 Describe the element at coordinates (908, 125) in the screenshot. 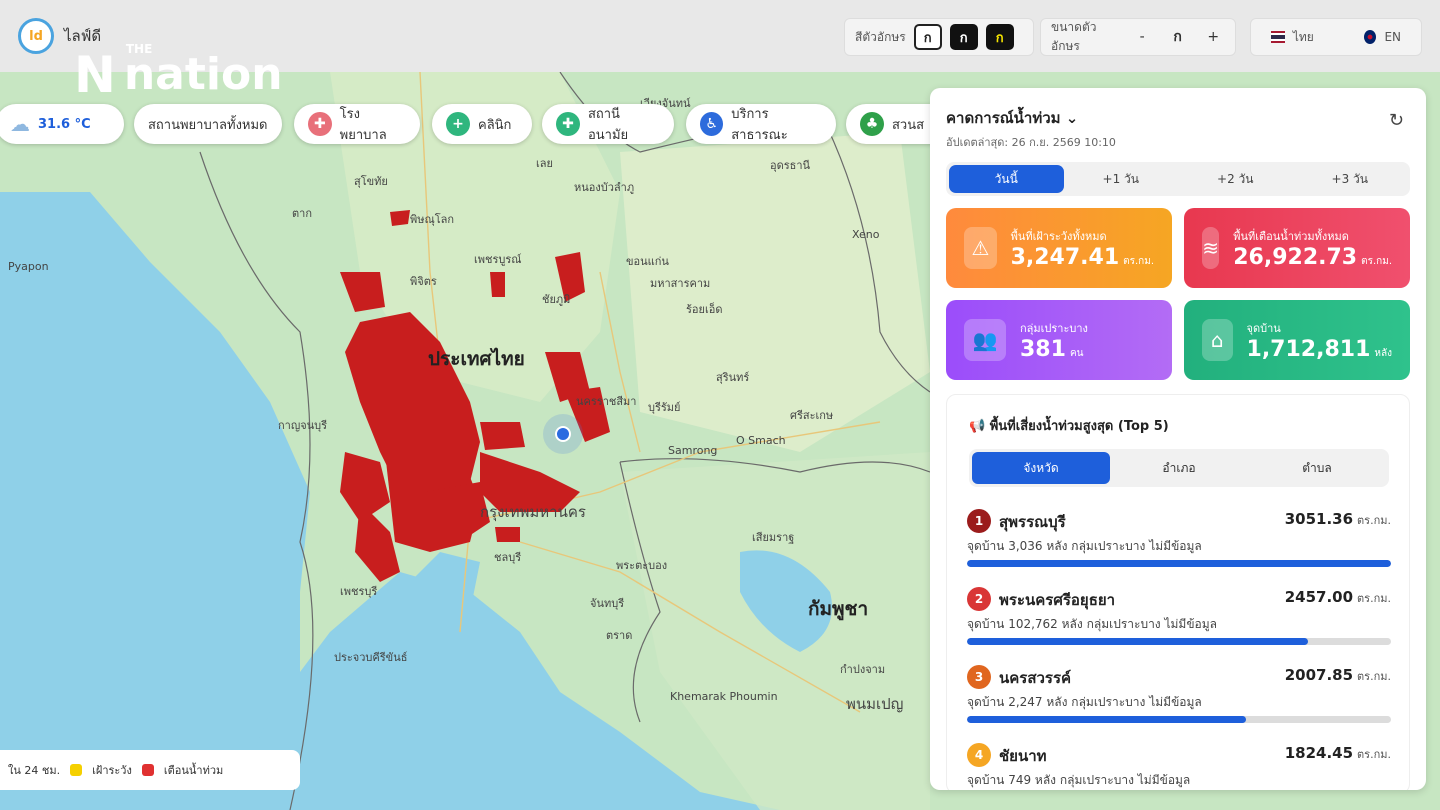

I see `filter-label: สวนส` at that location.